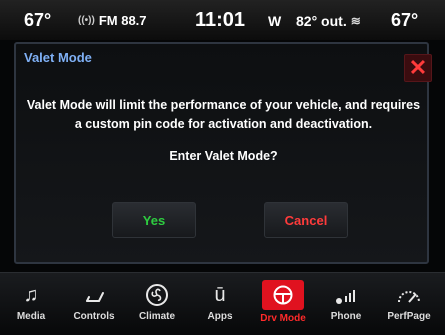  I want to click on radio-station: ((•)) FM 88.7, so click(112, 20).